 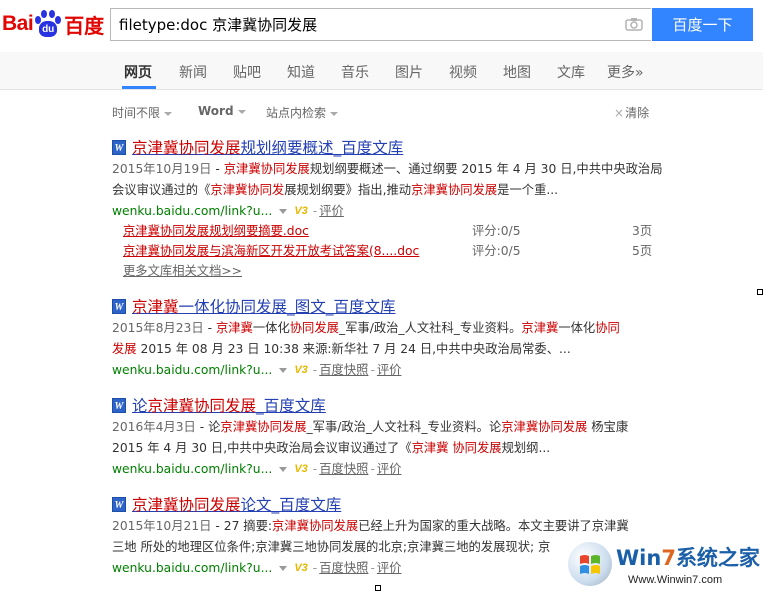 I want to click on logo-text-bai: Bai, so click(x=18, y=23).